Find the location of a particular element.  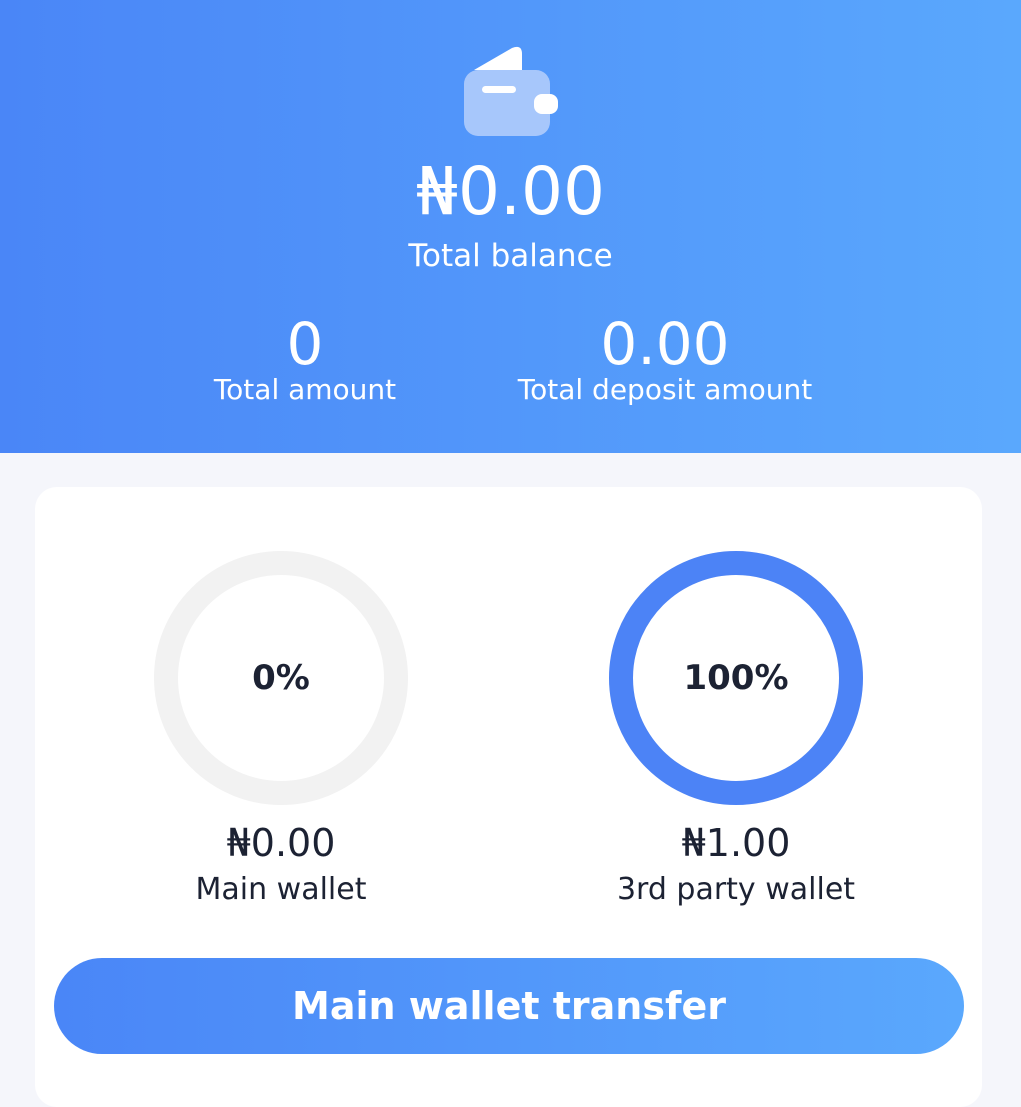

total-deposit-stat: 0.00 Total deposit amount is located at coordinates (665, 360).